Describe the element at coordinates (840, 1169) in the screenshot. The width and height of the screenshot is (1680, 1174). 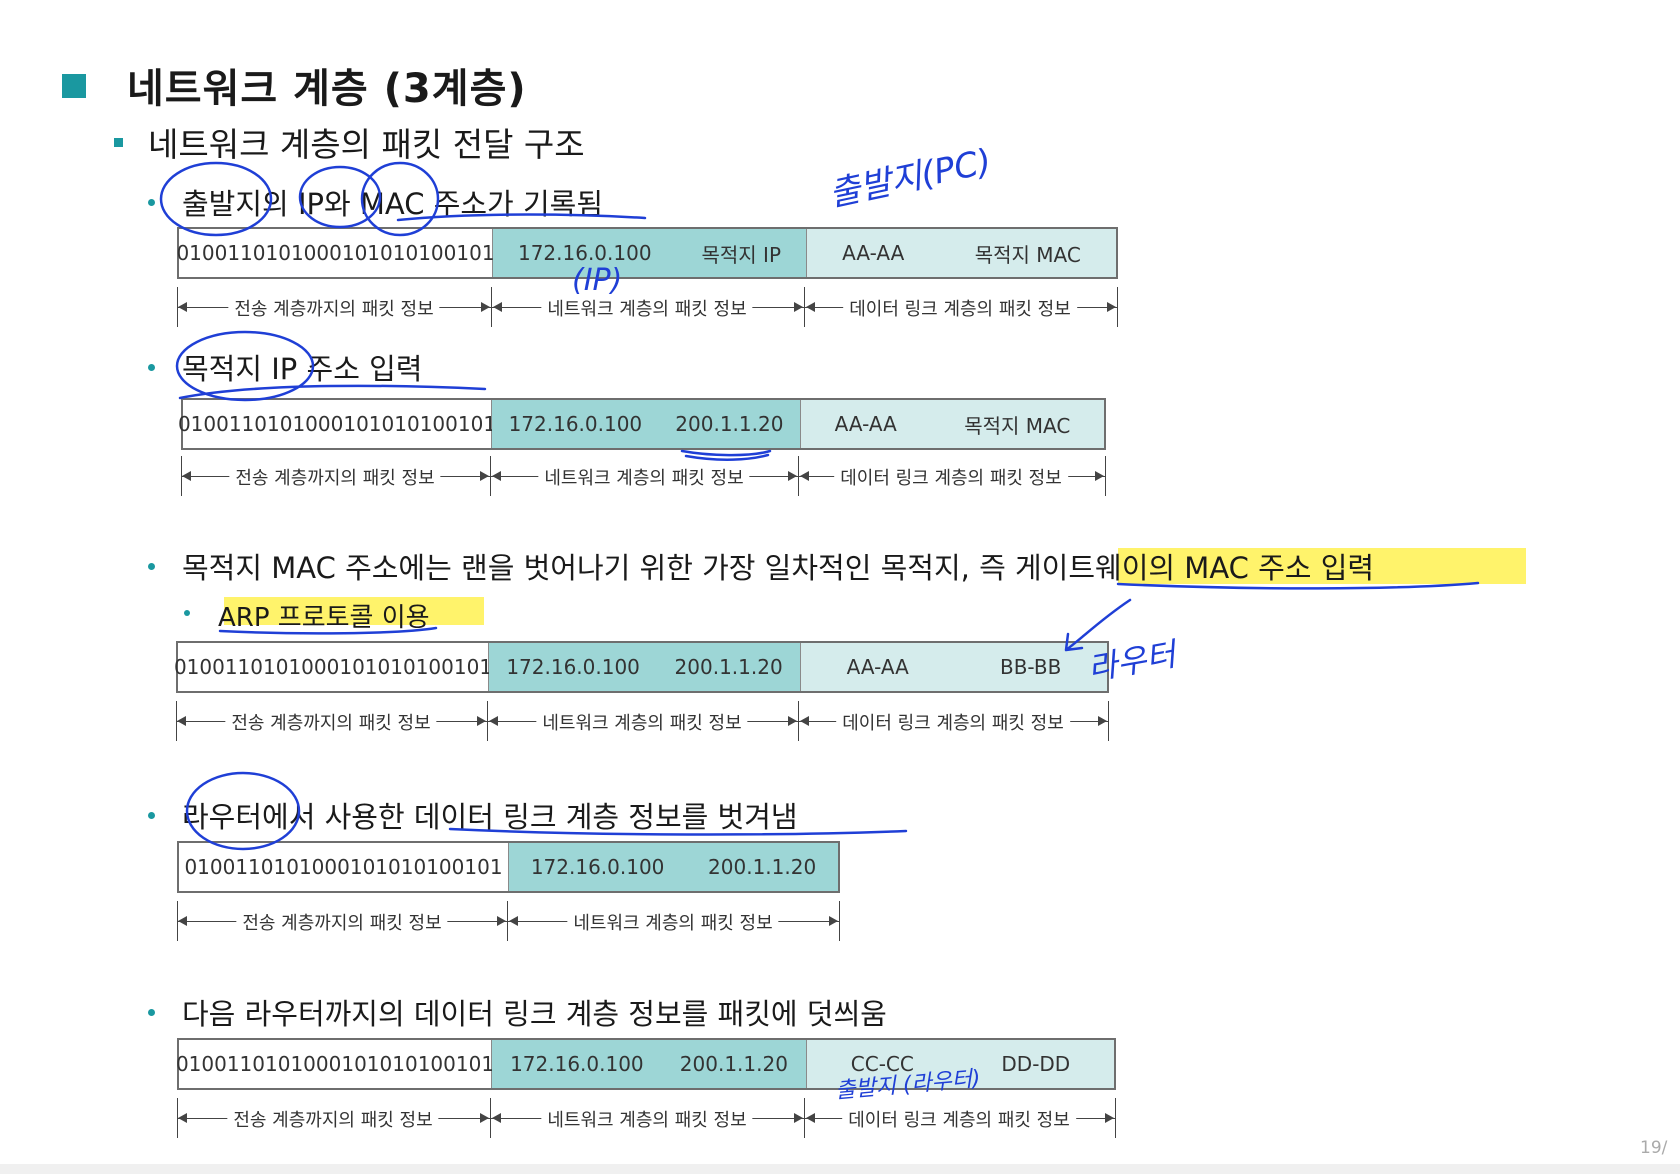
I see `bottom-bar` at that location.